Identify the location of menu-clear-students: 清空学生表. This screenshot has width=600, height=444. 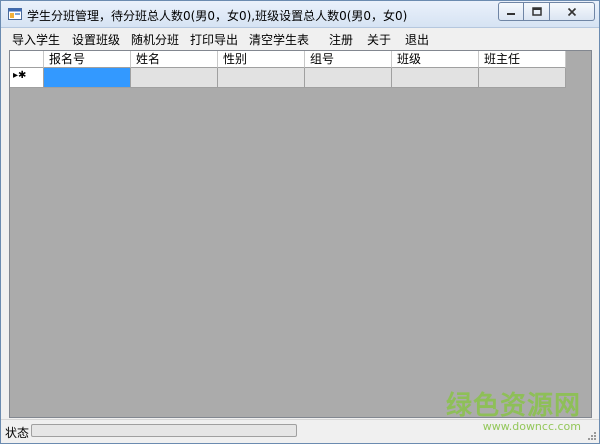
(279, 39).